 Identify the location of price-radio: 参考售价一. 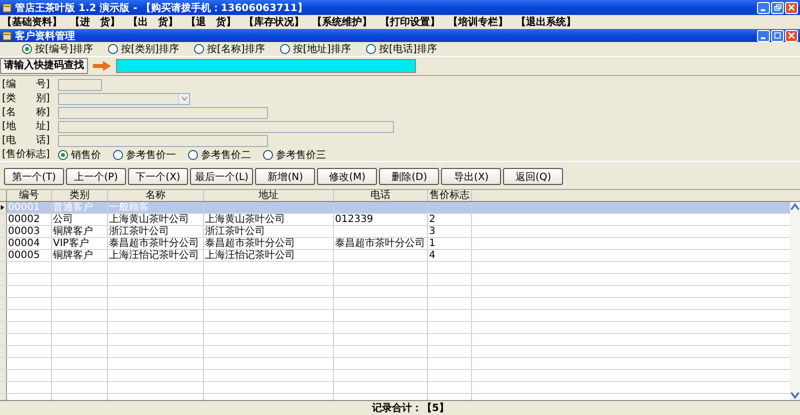
(144, 155).